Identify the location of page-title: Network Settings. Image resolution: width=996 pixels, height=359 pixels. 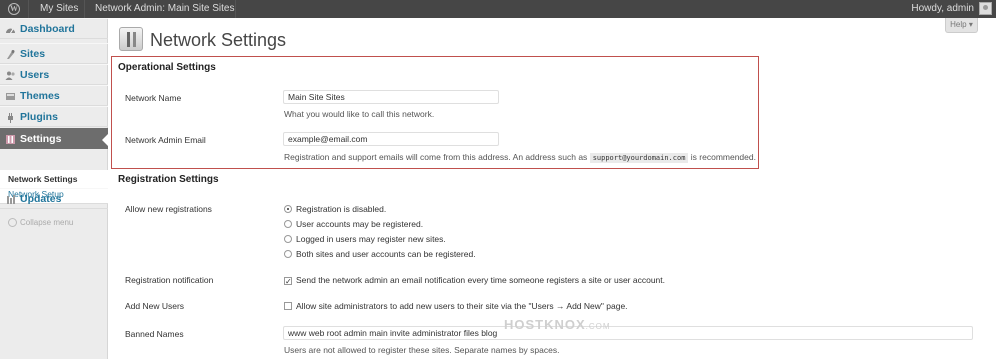
(218, 40).